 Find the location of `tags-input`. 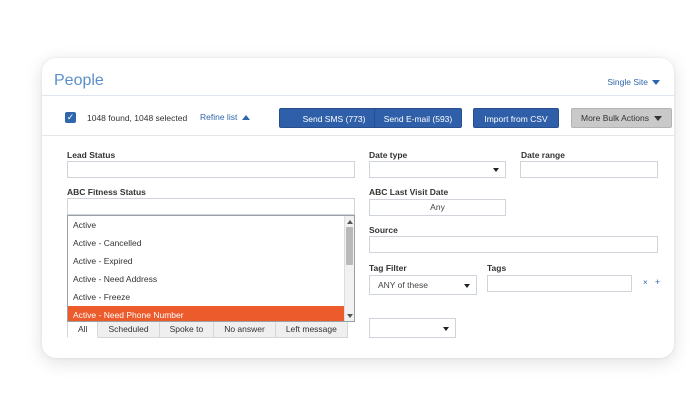

tags-input is located at coordinates (559, 283).